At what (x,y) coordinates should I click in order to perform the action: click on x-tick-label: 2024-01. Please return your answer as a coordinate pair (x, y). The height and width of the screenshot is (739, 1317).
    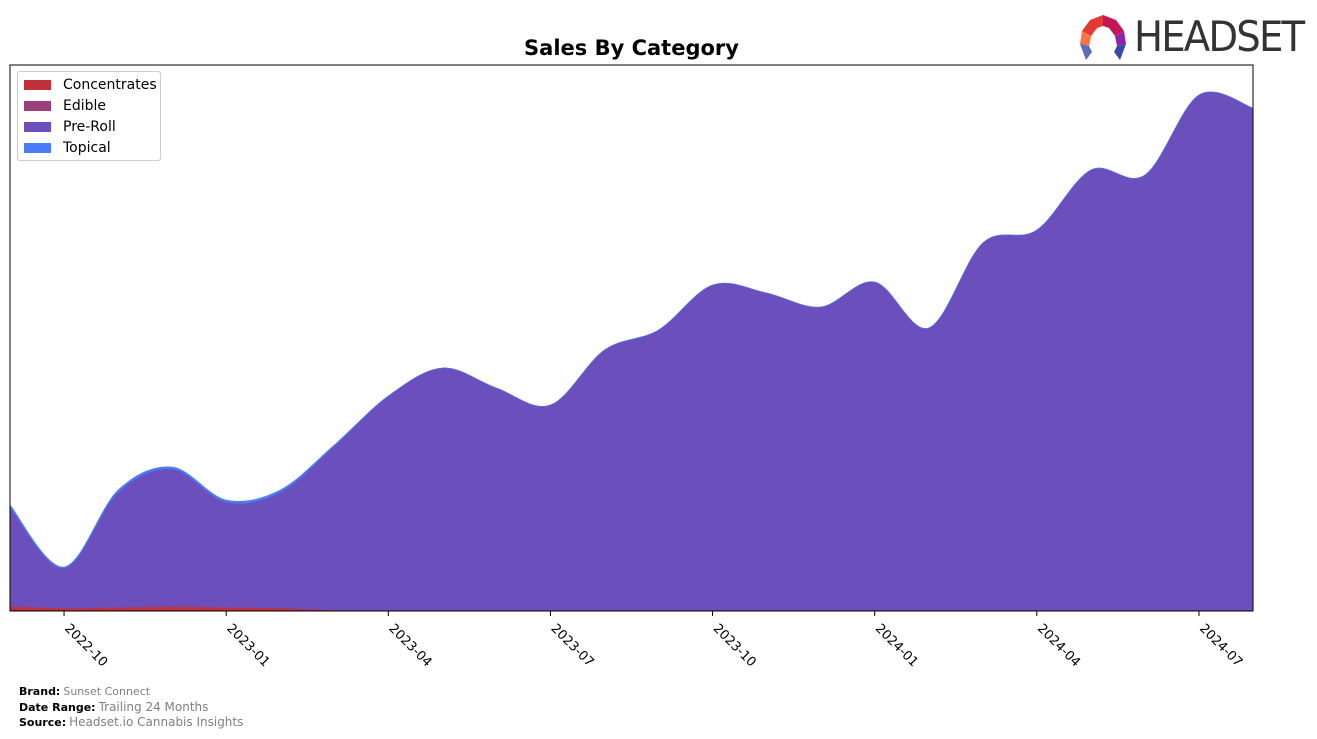
    Looking at the image, I should click on (896, 645).